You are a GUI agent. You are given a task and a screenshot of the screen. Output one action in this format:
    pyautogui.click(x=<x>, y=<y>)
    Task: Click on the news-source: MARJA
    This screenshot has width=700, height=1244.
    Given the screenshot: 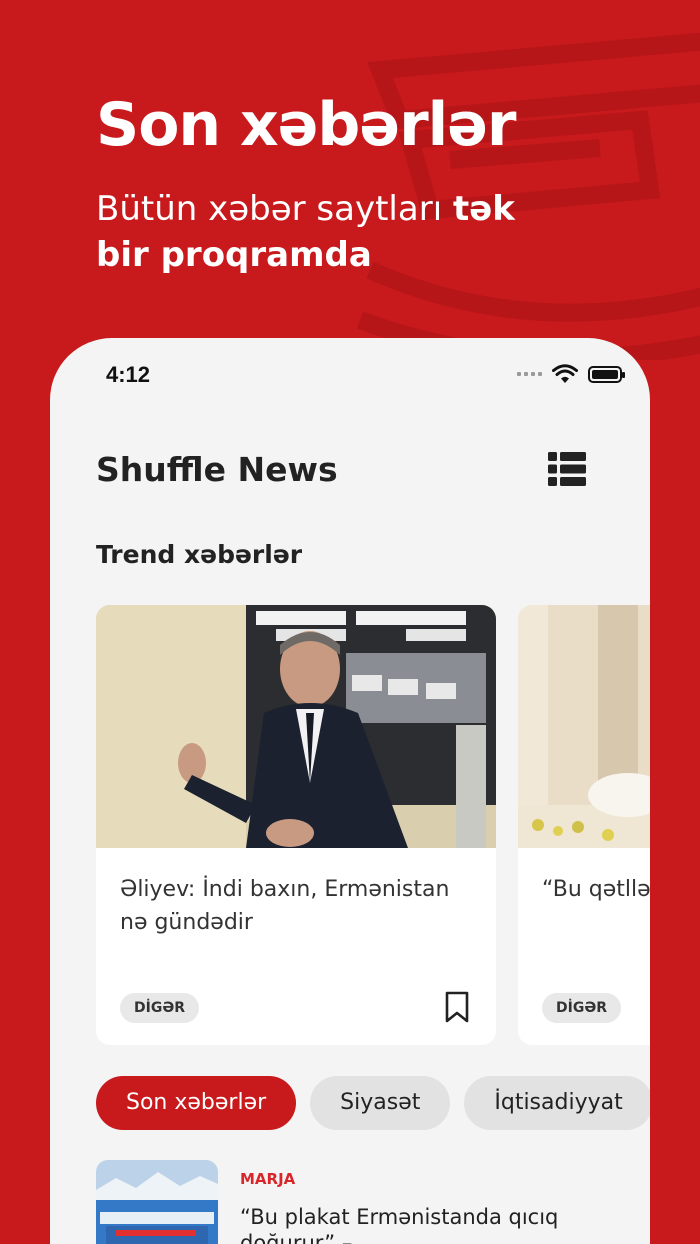 What is the action you would take?
    pyautogui.click(x=268, y=1179)
    